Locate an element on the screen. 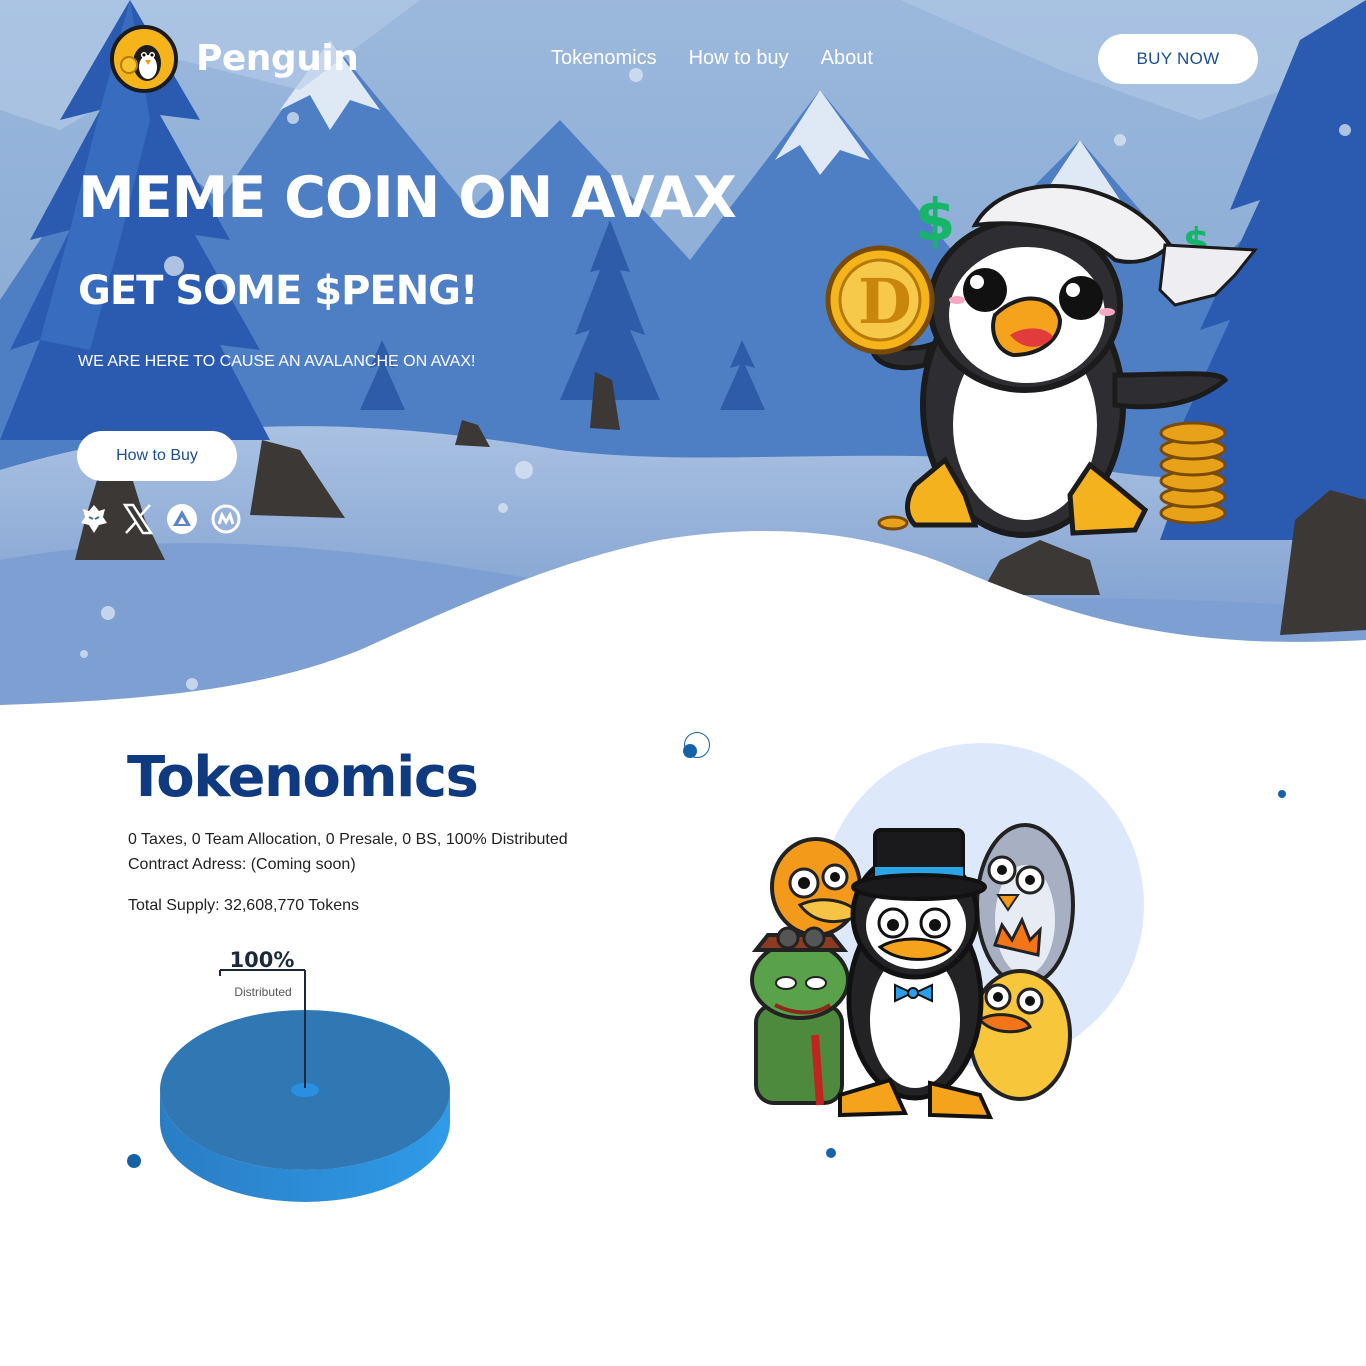 This screenshot has width=1366, height=1366. penguin-logo-icon is located at coordinates (144, 59).